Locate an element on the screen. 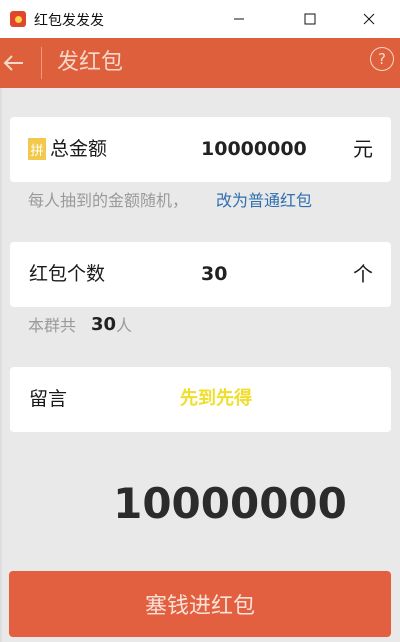  minimize-button is located at coordinates (239, 19).